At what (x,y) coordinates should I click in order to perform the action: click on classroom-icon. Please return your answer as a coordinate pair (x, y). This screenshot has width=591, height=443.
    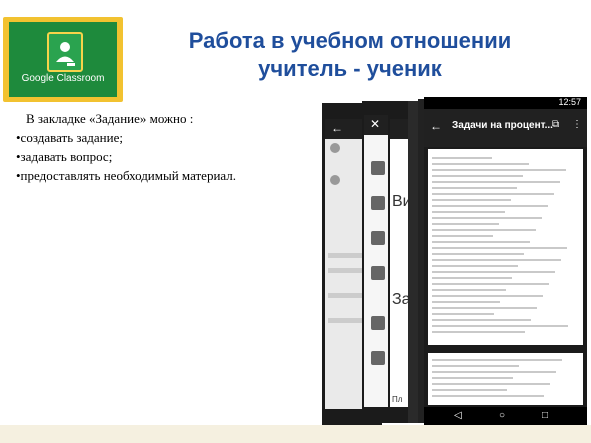
    Looking at the image, I should click on (65, 52).